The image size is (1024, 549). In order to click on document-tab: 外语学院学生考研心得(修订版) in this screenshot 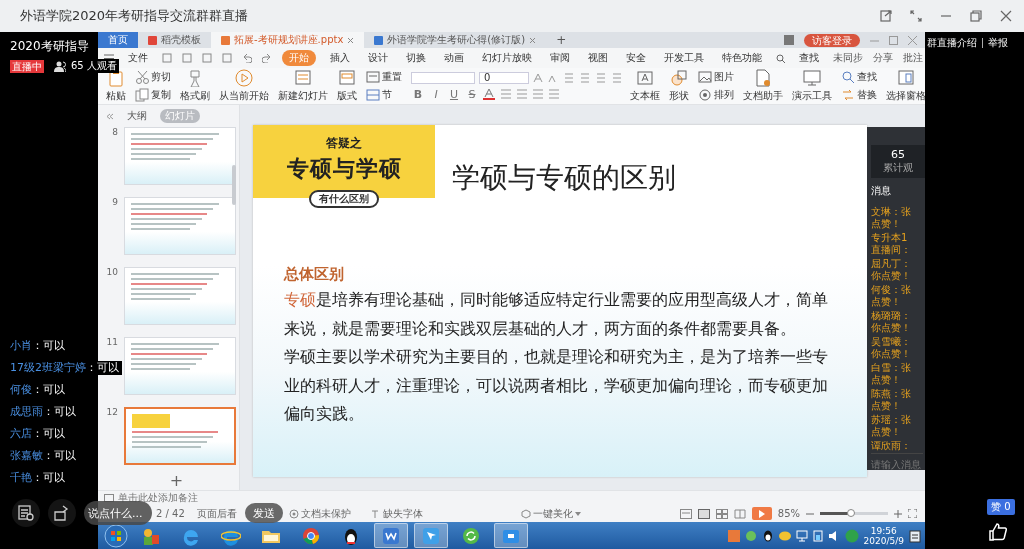, I will do `click(455, 40)`.